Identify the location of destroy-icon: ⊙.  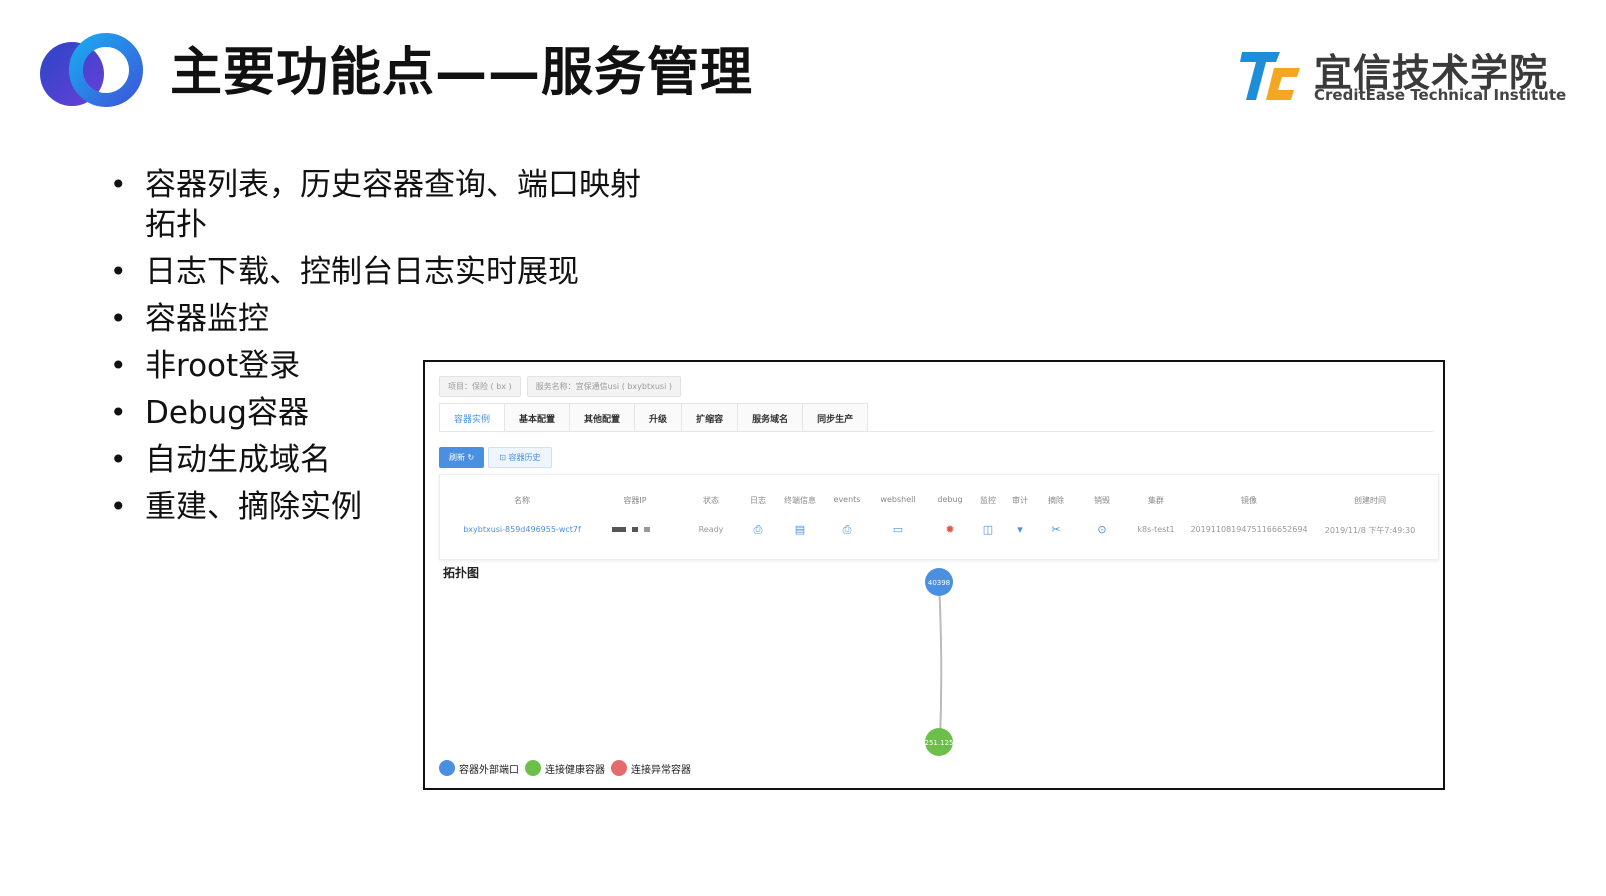
(1101, 529).